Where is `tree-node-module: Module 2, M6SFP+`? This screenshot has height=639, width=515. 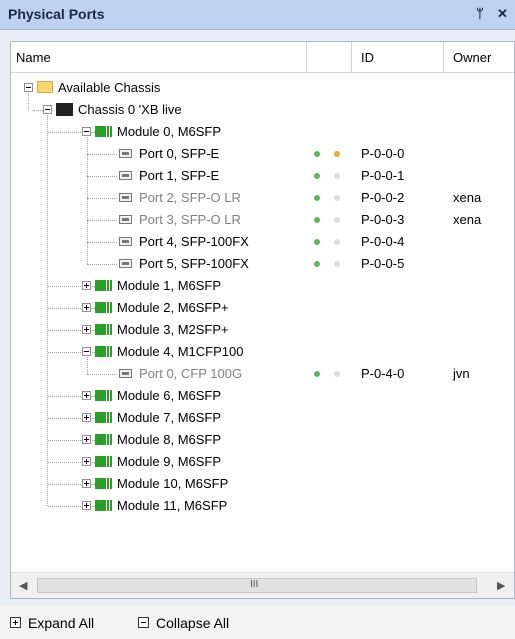
tree-node-module: Module 2, M6SFP+ is located at coordinates (262, 308).